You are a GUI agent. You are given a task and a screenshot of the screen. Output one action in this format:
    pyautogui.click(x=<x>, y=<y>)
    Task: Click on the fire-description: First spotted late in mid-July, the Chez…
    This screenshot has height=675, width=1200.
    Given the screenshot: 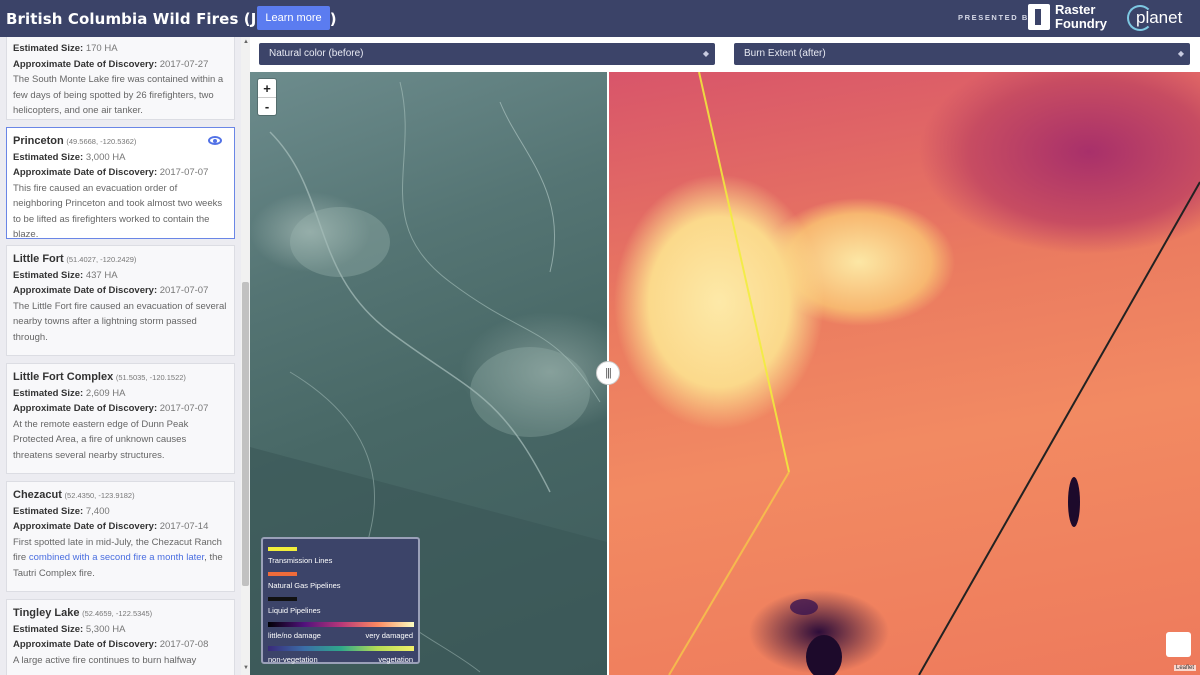 What is the action you would take?
    pyautogui.click(x=120, y=558)
    